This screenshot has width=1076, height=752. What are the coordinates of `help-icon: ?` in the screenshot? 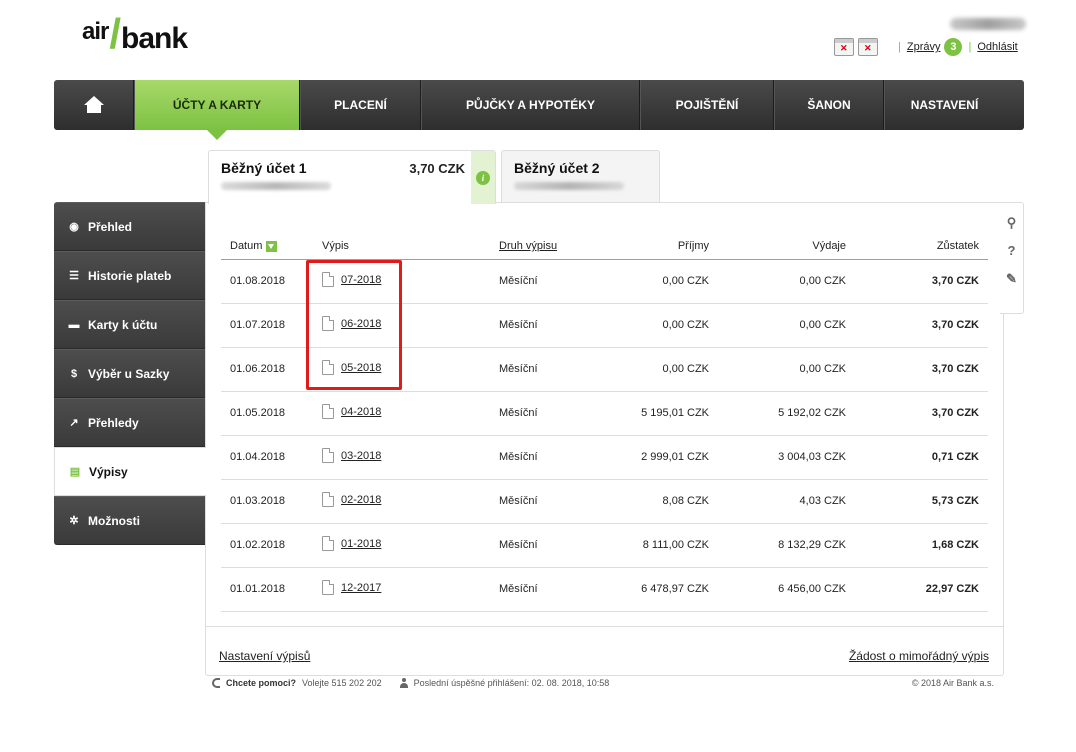 It's located at (1012, 251).